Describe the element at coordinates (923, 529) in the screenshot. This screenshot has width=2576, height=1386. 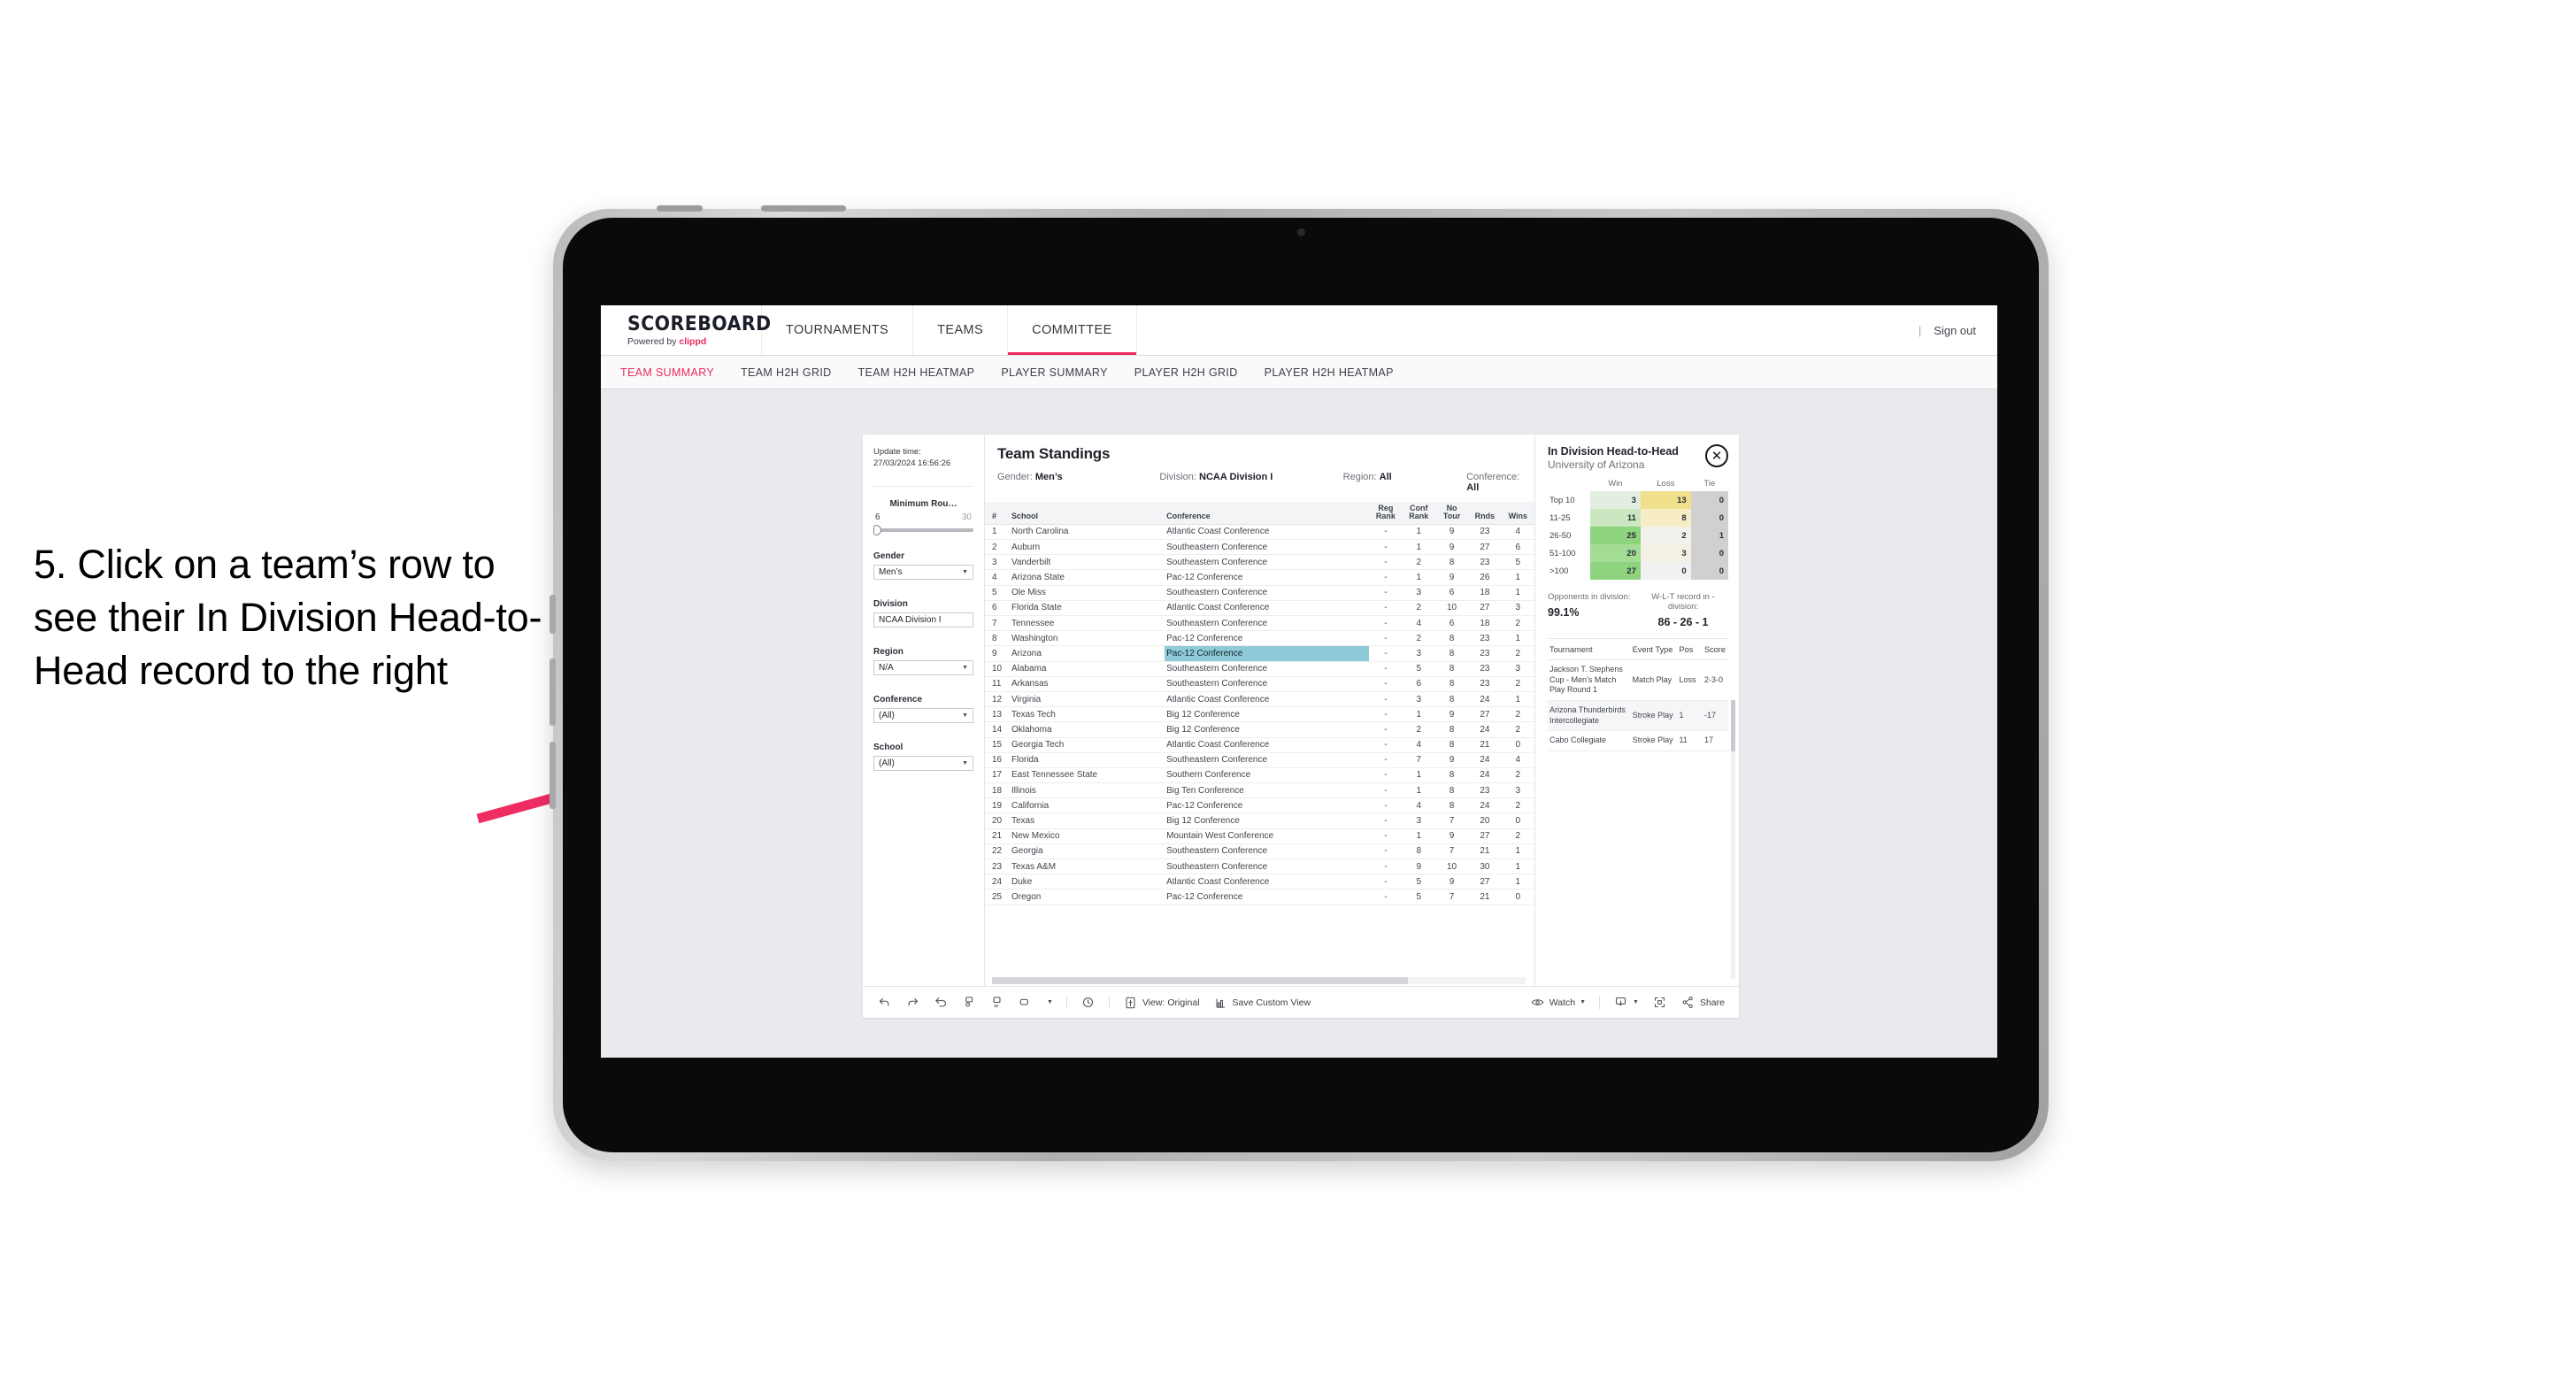
I see `minimum-rounds-slider` at that location.